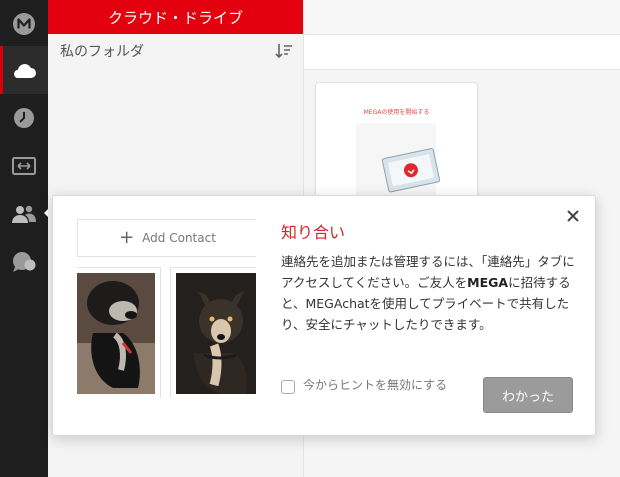 This screenshot has width=620, height=477. Describe the element at coordinates (24, 262) in the screenshot. I see `chat-icon` at that location.